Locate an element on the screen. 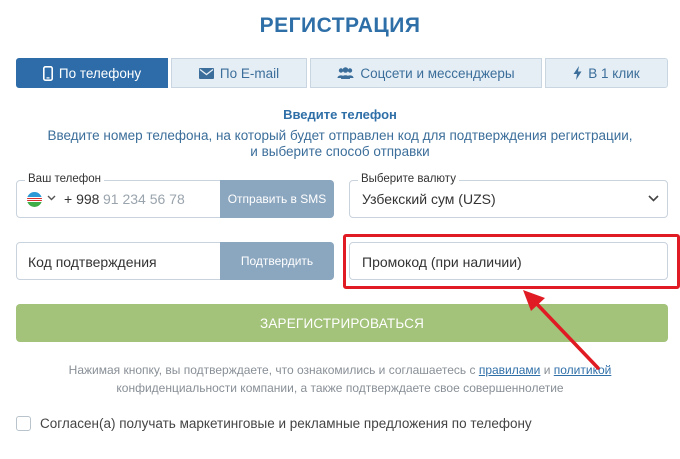  chevron-down-icon is located at coordinates (653, 198).